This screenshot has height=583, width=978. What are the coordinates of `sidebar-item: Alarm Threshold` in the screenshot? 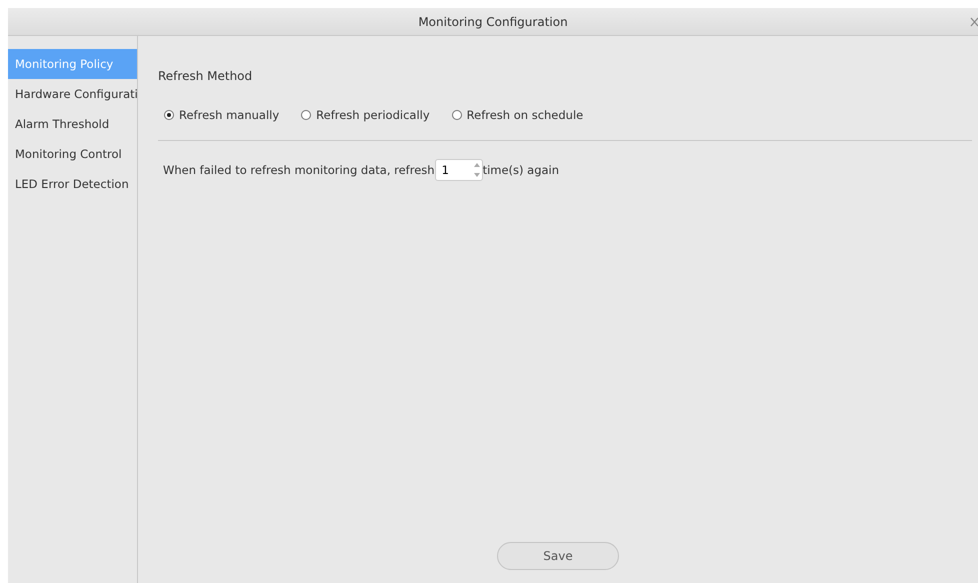 It's located at (72, 124).